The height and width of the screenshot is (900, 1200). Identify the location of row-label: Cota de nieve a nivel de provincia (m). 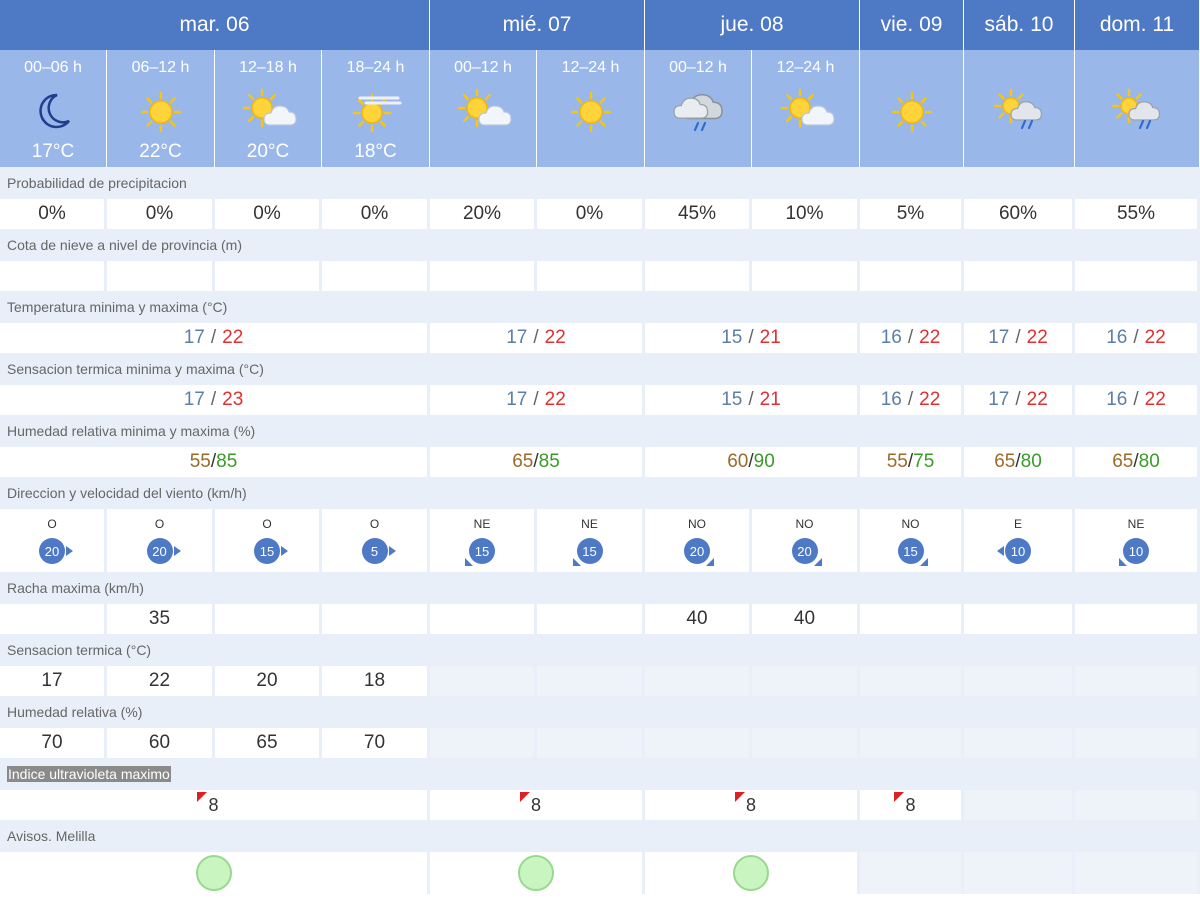
(600, 245).